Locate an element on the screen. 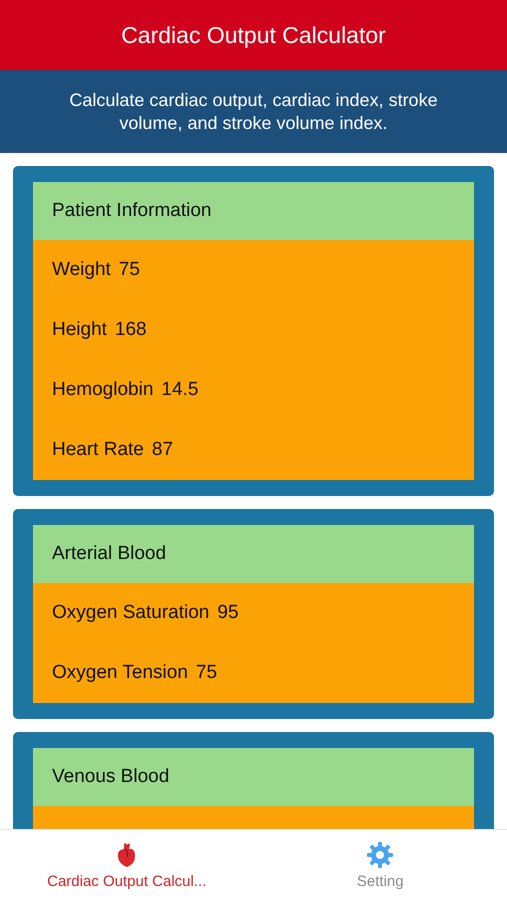  field-label: Oxygen Tension is located at coordinates (120, 673).